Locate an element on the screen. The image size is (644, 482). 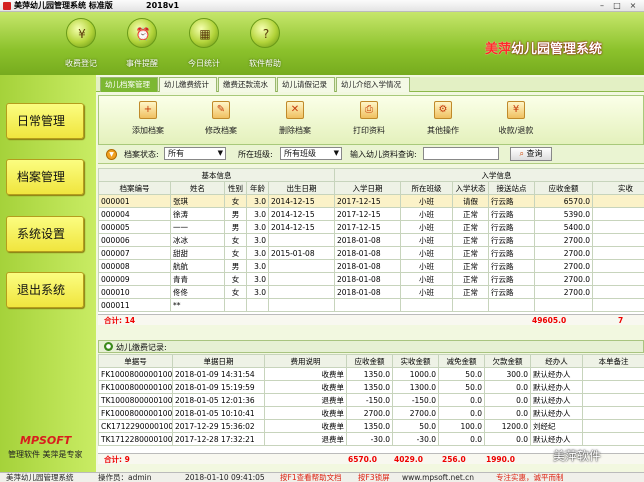
col-header: 本单备注 is located at coordinates (613, 361).